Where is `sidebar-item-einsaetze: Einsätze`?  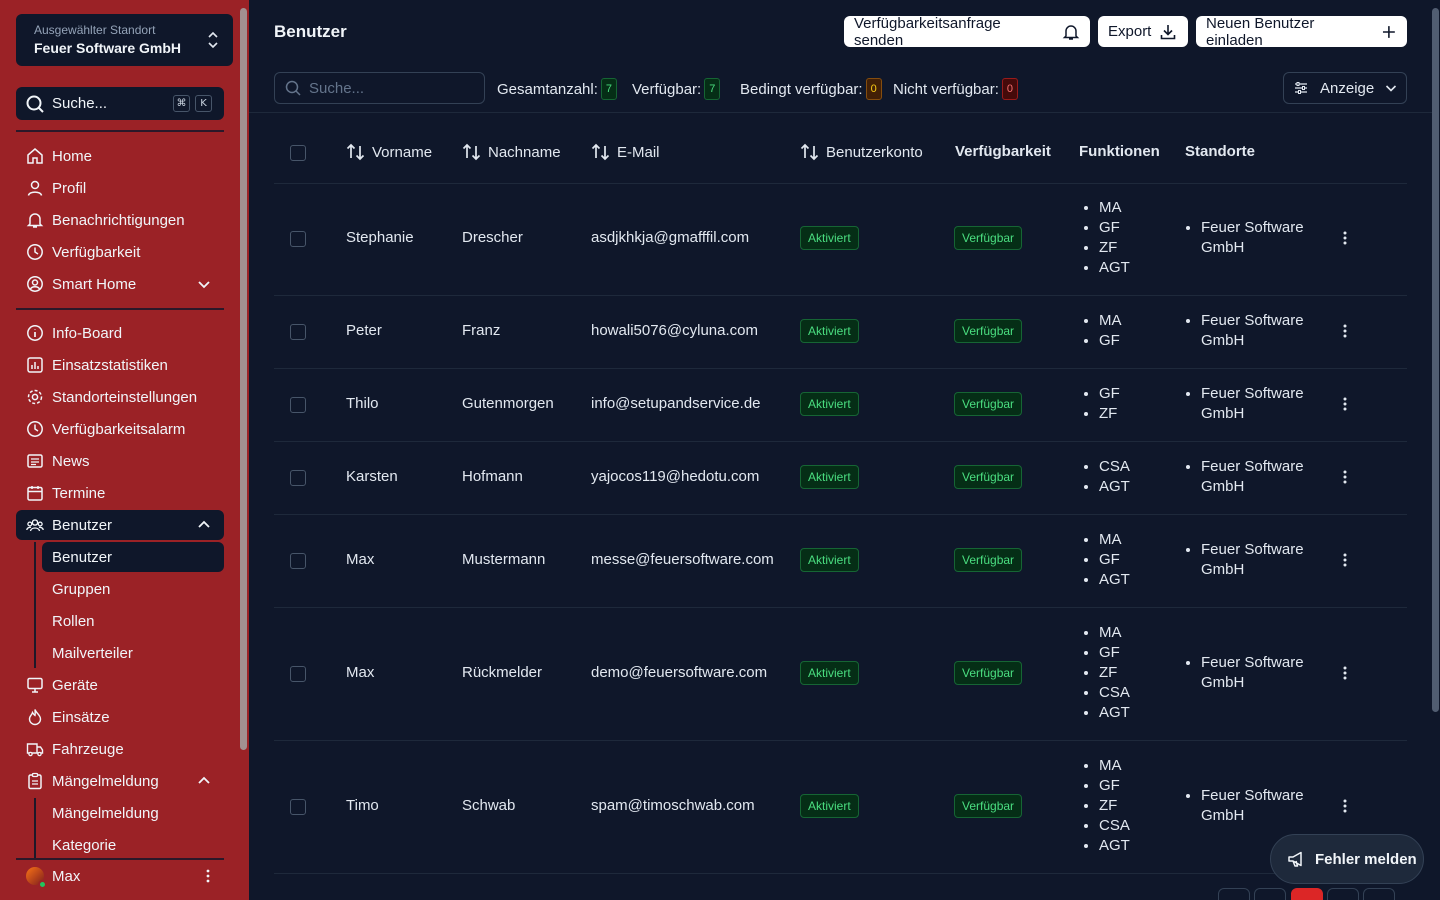
sidebar-item-einsaetze: Einsätze is located at coordinates (120, 717).